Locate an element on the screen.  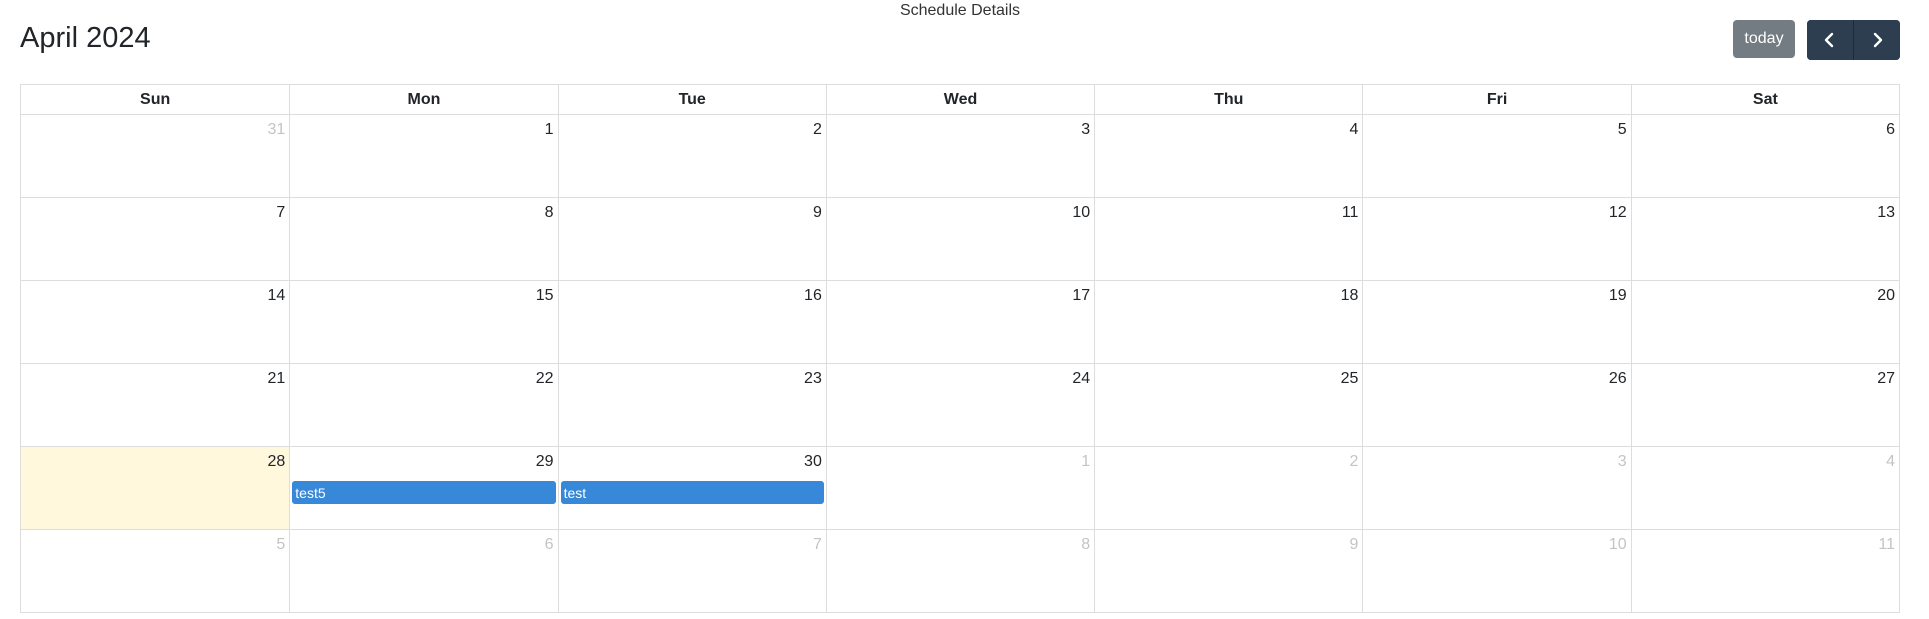
day-cell: 20 is located at coordinates (1764, 322).